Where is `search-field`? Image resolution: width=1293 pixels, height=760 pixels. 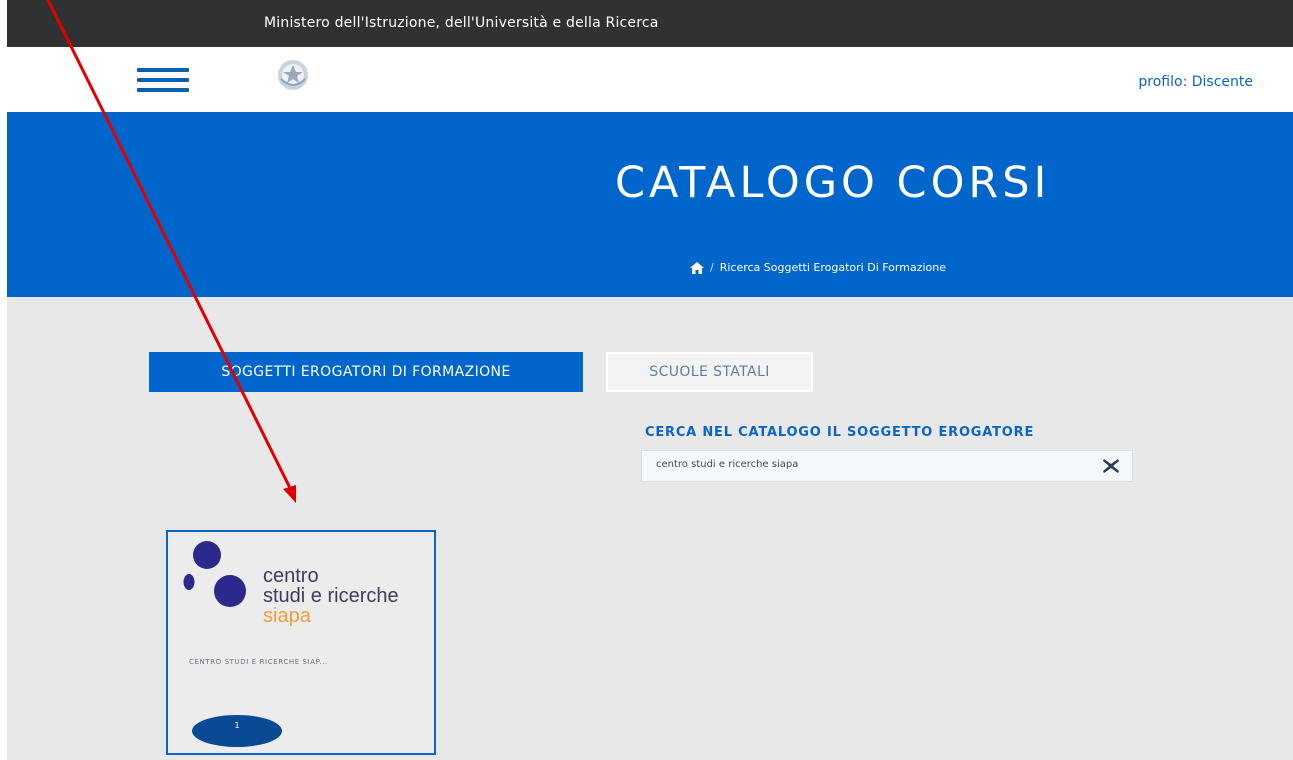 search-field is located at coordinates (887, 466).